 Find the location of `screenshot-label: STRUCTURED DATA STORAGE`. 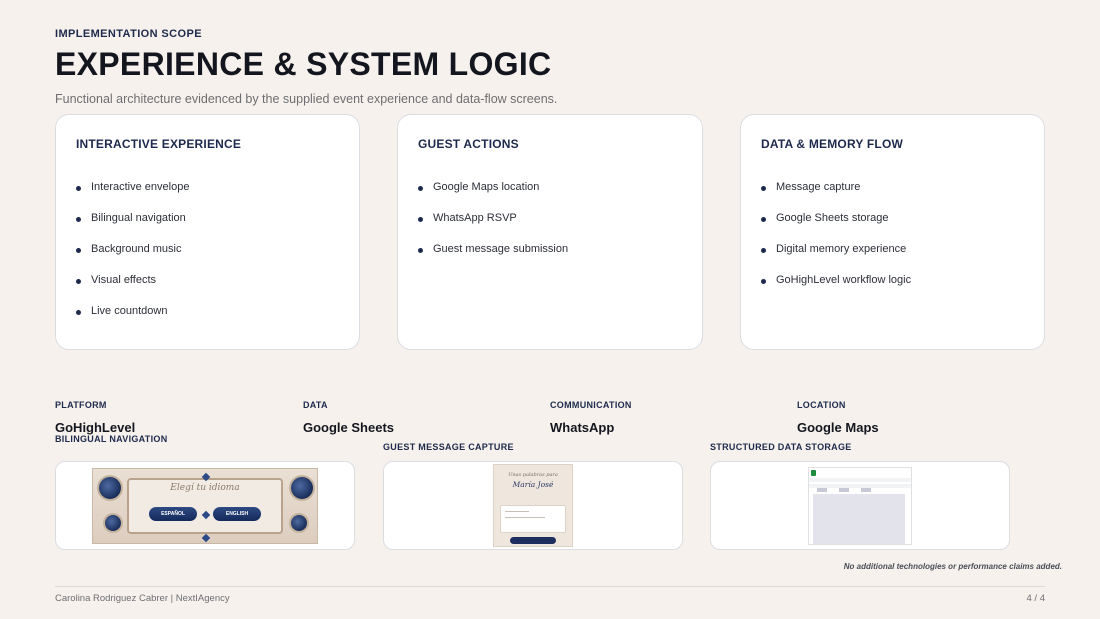

screenshot-label: STRUCTURED DATA STORAGE is located at coordinates (781, 447).